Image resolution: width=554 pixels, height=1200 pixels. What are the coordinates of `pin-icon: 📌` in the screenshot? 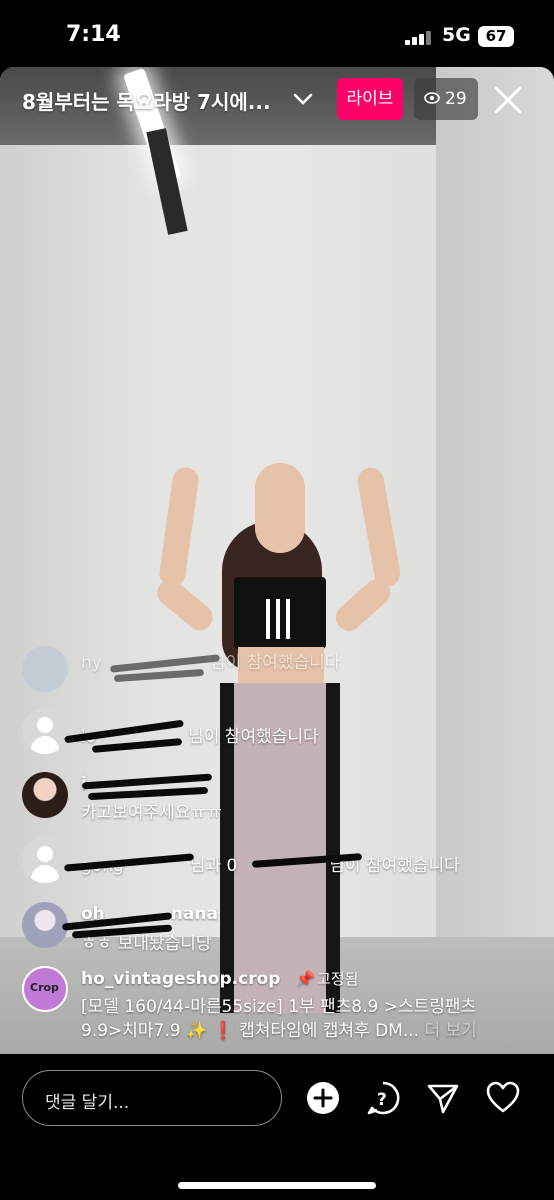 It's located at (306, 979).